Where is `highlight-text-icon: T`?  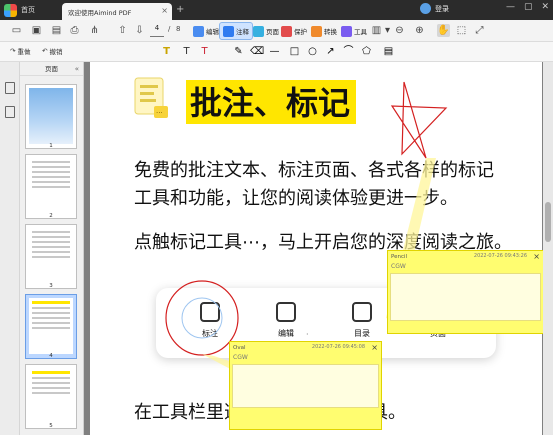 highlight-text-icon: T is located at coordinates (166, 51).